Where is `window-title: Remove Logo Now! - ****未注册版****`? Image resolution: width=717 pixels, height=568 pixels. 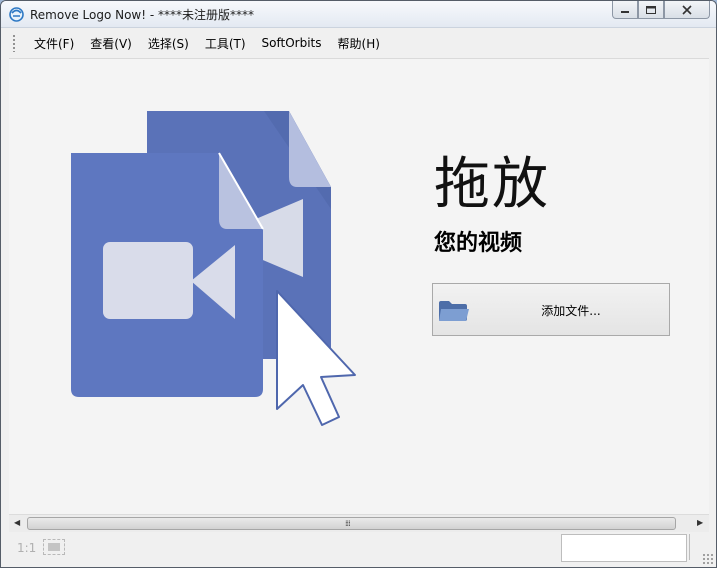 window-title: Remove Logo Now! - ****未注册版**** is located at coordinates (142, 15).